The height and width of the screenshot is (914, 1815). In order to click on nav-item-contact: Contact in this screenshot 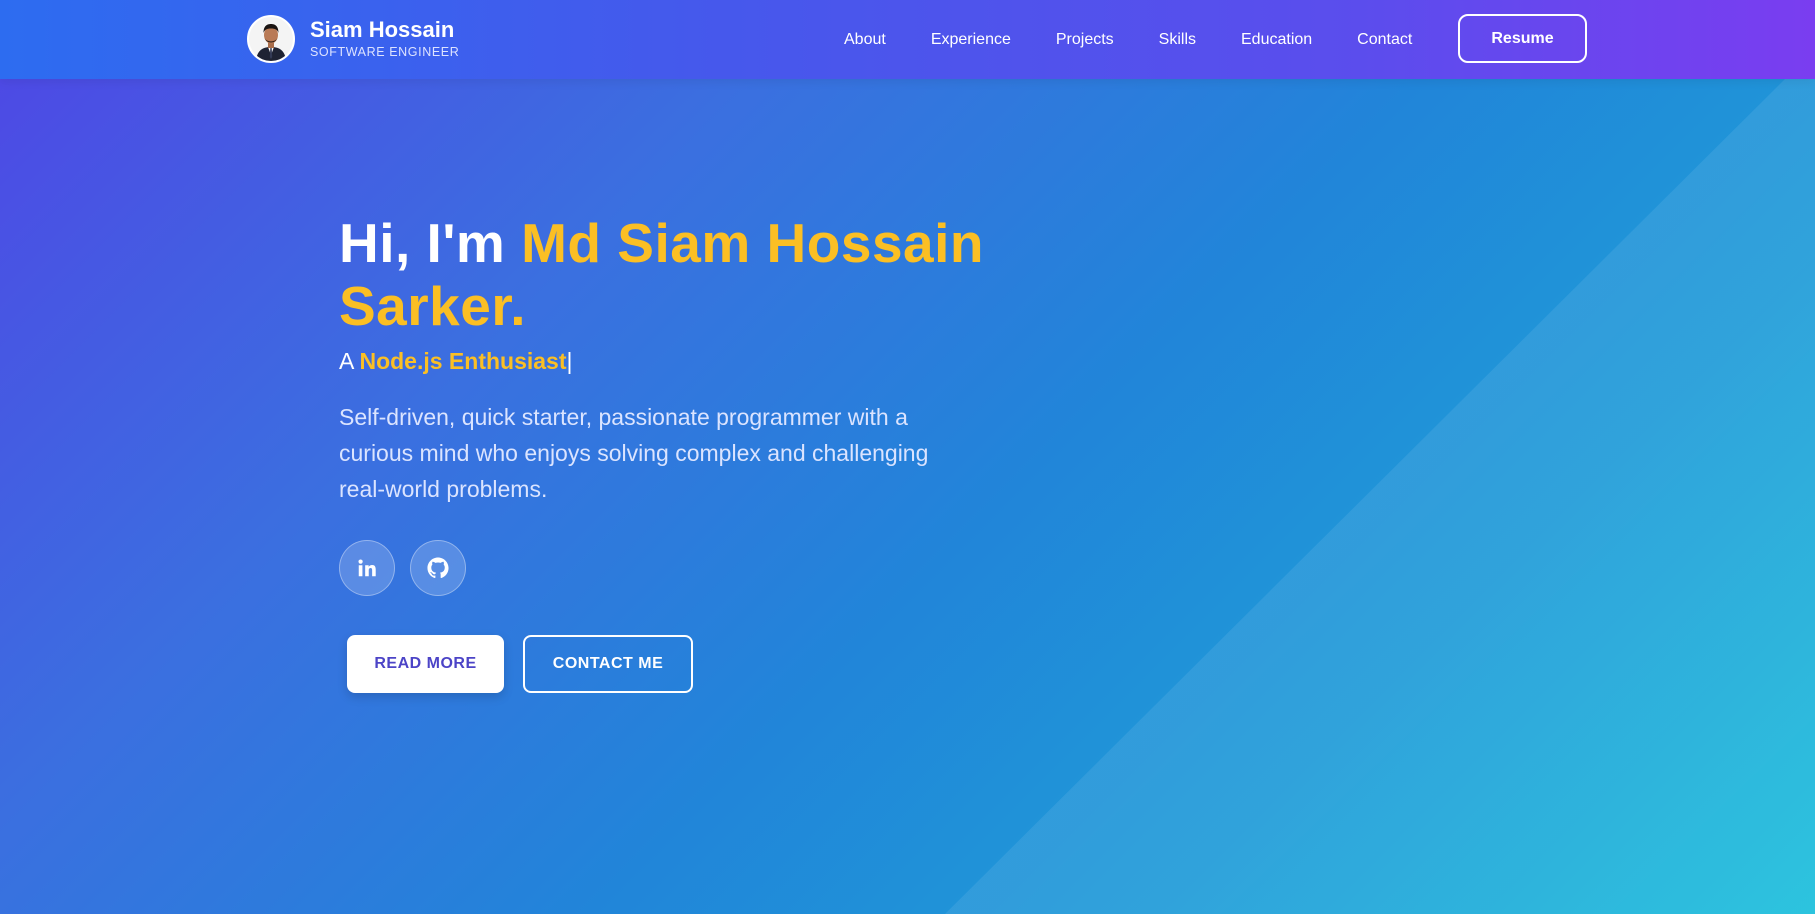, I will do `click(1384, 40)`.